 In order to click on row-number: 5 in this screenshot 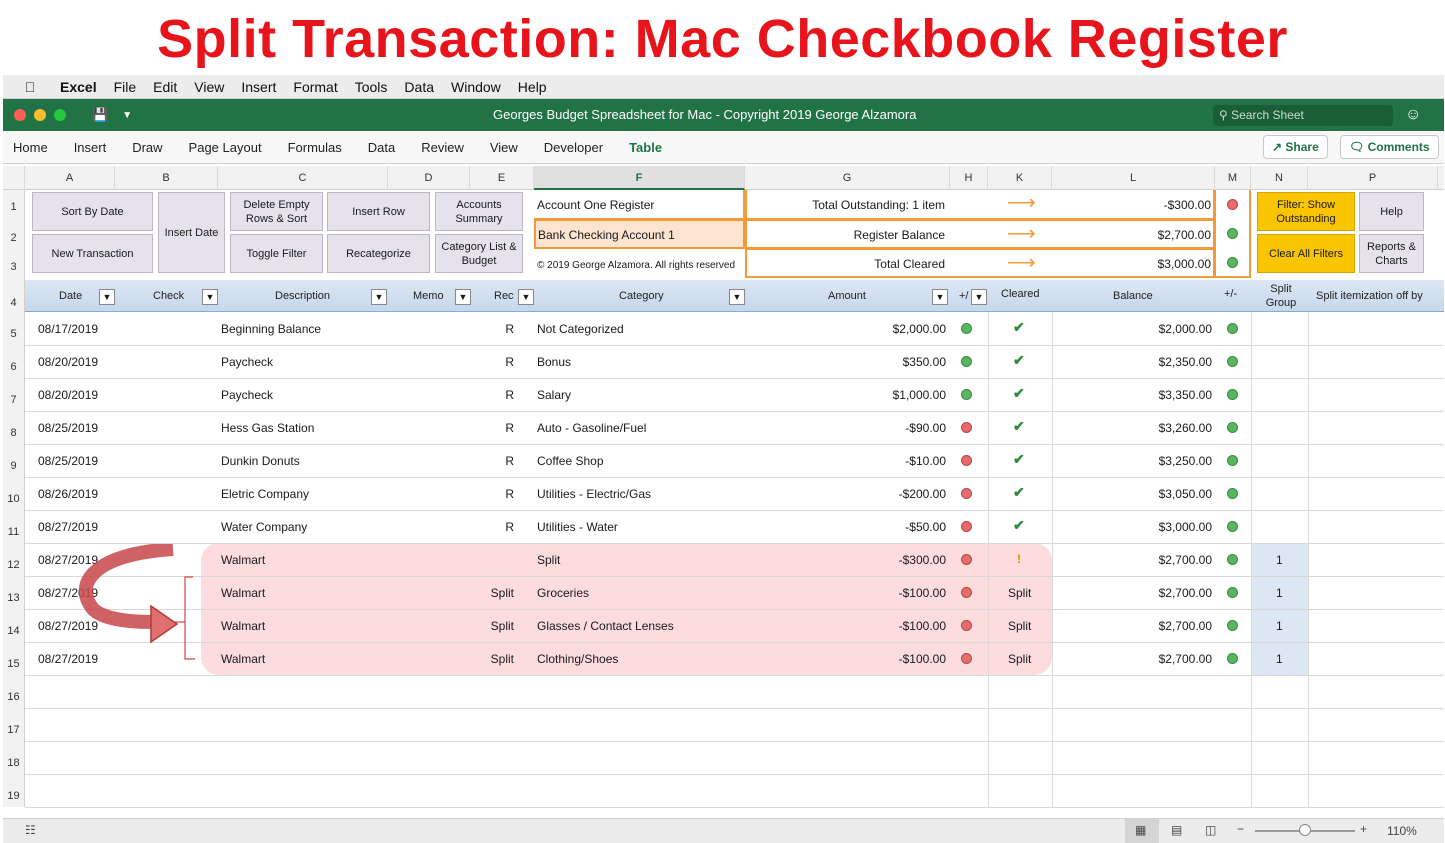, I will do `click(14, 328)`.